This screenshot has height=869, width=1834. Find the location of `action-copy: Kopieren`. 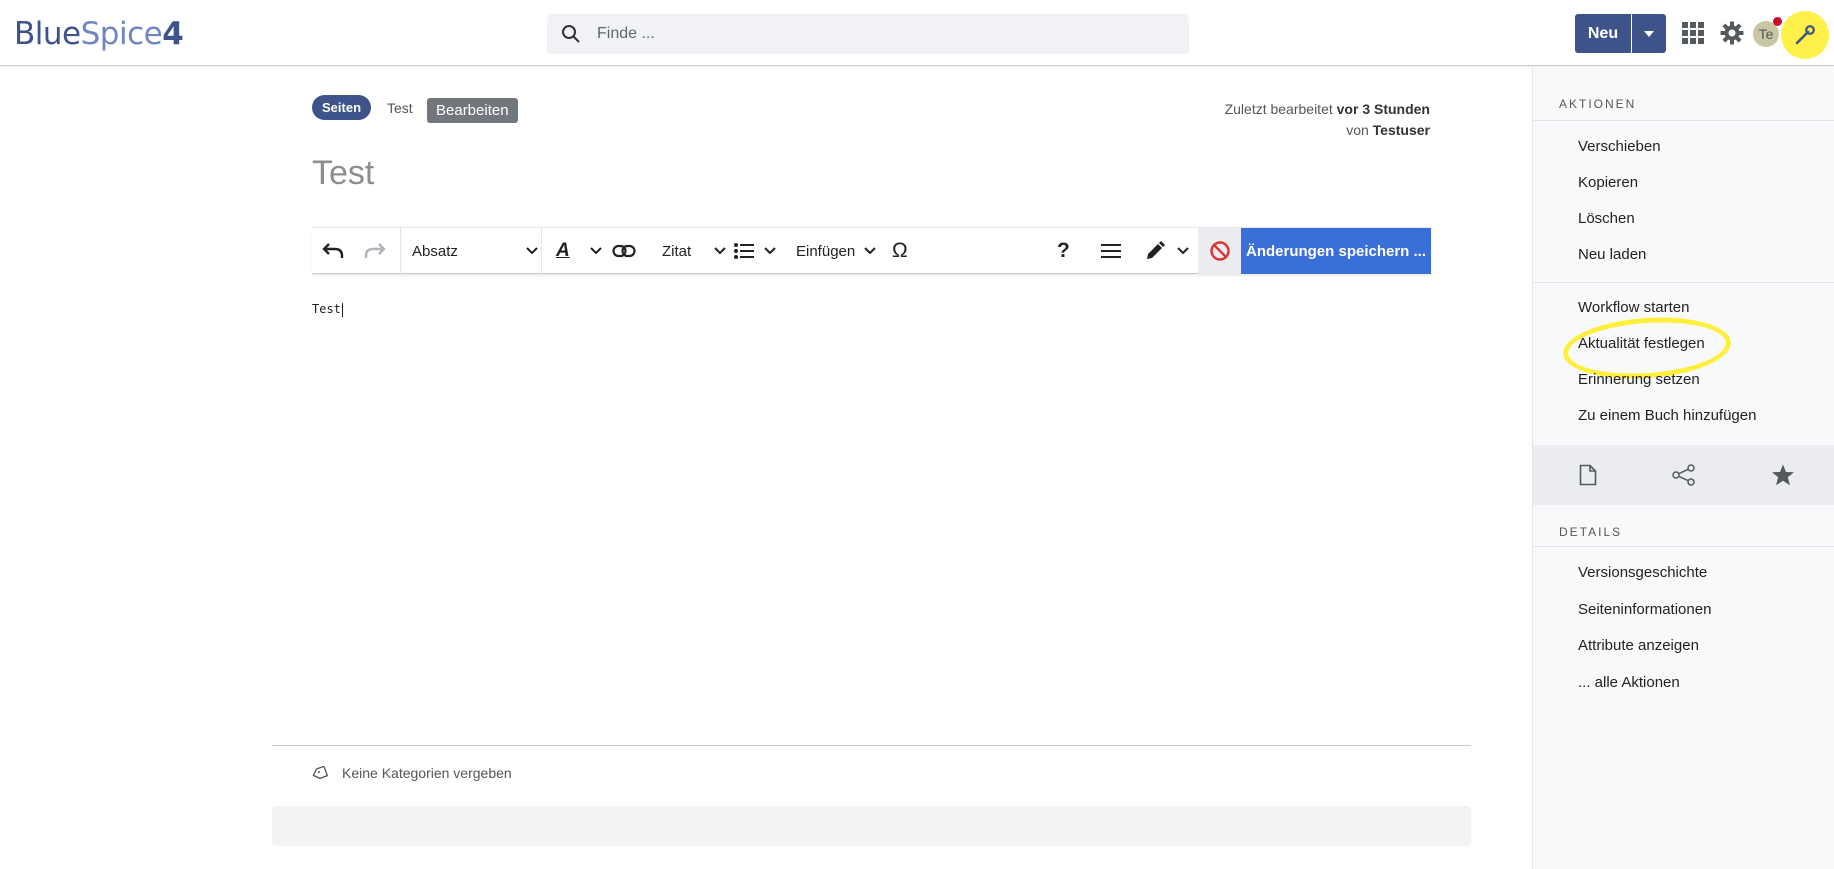

action-copy: Kopieren is located at coordinates (1608, 182).